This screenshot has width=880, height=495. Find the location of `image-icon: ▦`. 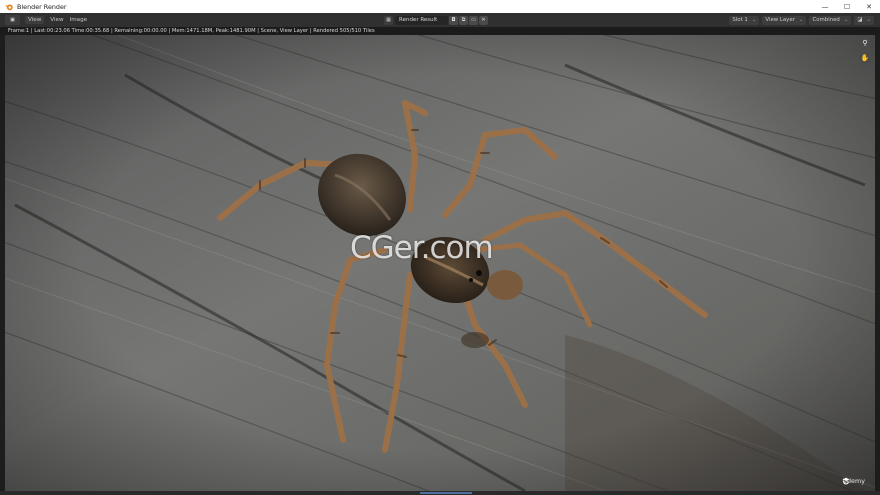

image-icon: ▦ is located at coordinates (388, 20).